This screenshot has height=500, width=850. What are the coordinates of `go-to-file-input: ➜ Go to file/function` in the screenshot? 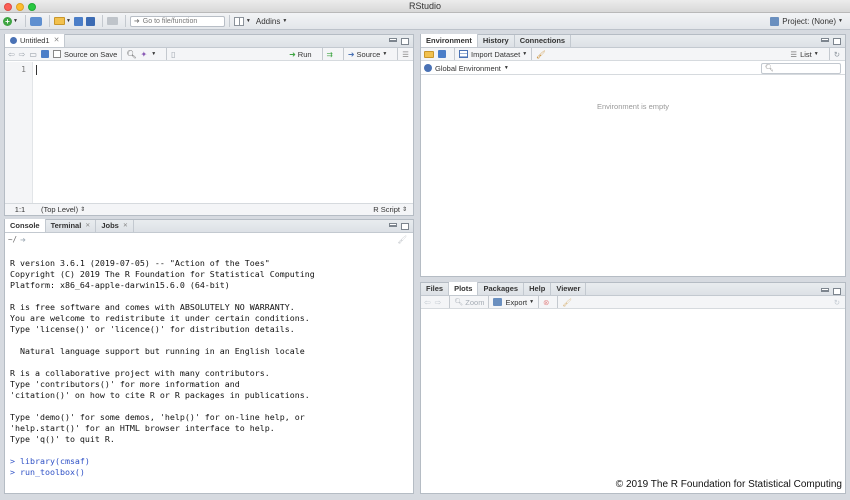 It's located at (177, 21).